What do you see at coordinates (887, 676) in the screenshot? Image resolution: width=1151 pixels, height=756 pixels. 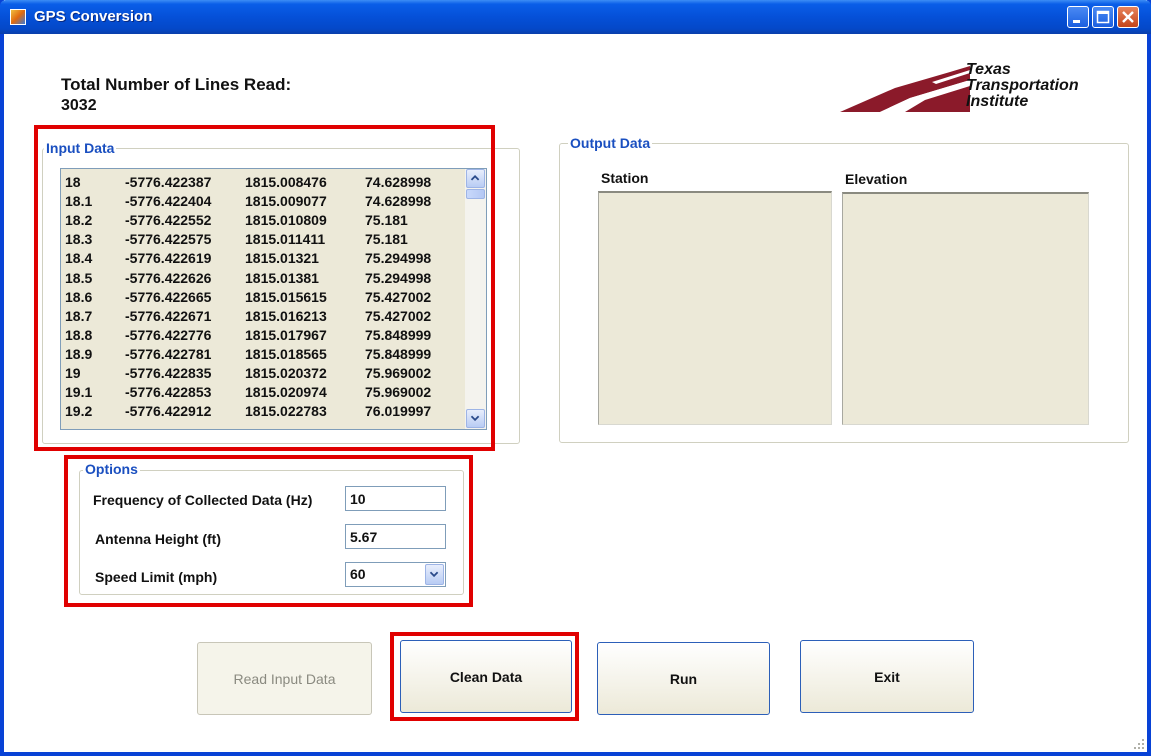 I see `exit-button: Exit` at bounding box center [887, 676].